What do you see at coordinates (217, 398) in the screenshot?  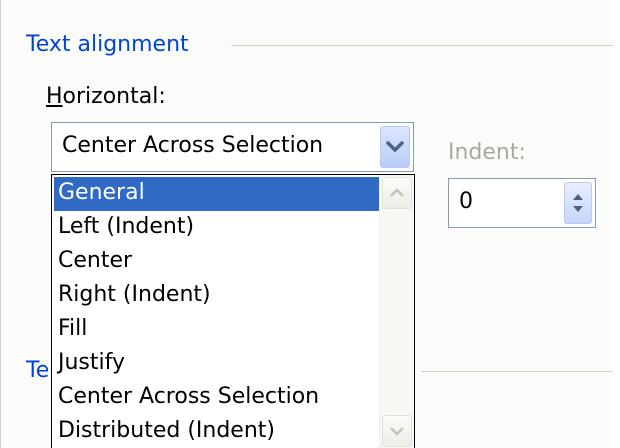 I see `option-center-across-selection: Center Across Selection` at bounding box center [217, 398].